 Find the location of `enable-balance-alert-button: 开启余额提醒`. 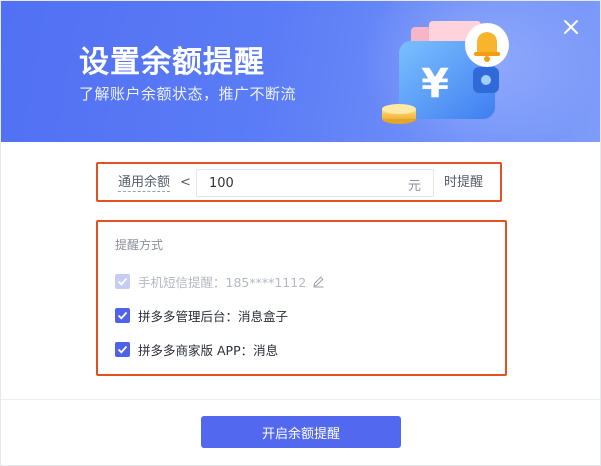

enable-balance-alert-button: 开启余额提醒 is located at coordinates (301, 432).